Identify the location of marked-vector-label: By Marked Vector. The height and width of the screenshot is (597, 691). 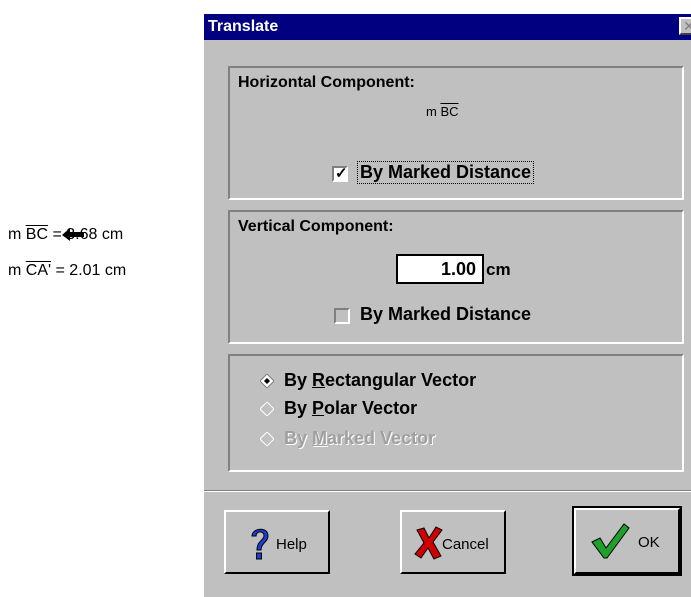
(359, 438).